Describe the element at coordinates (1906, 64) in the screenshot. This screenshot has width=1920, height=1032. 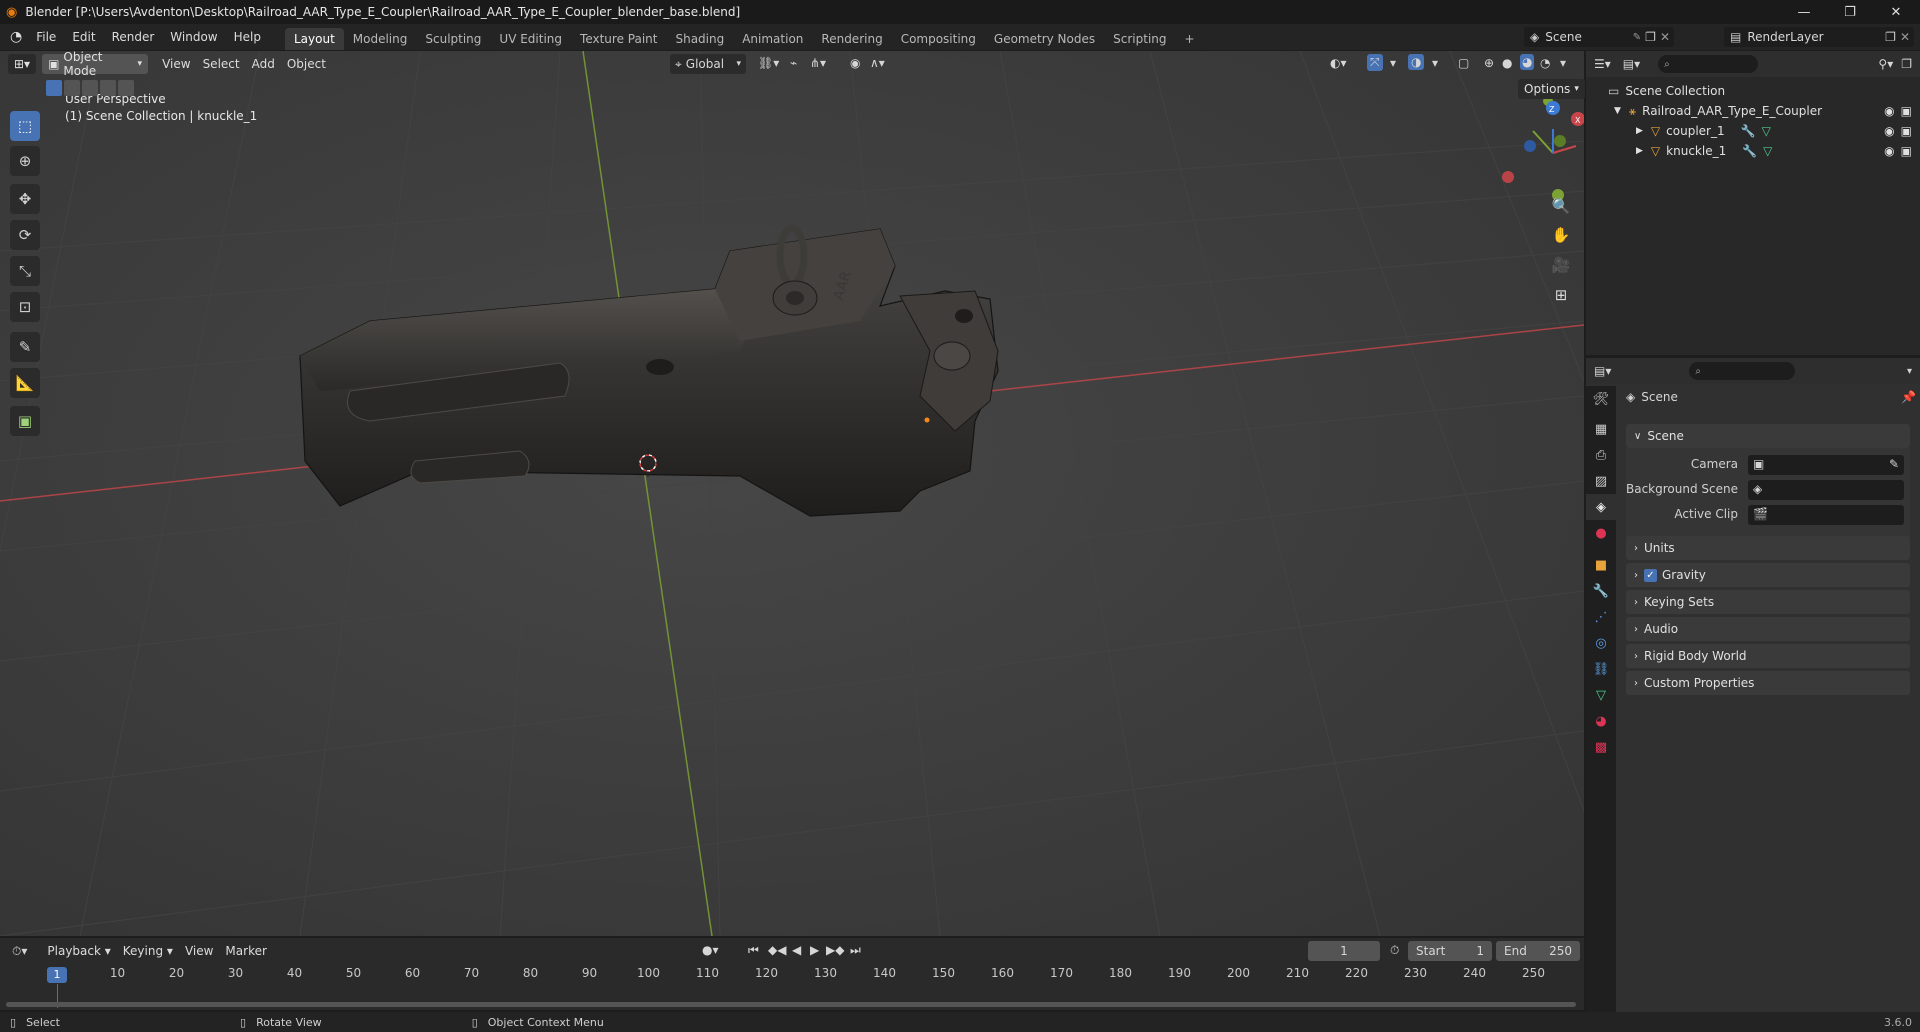
I see `new-collection-icon: ❐` at that location.